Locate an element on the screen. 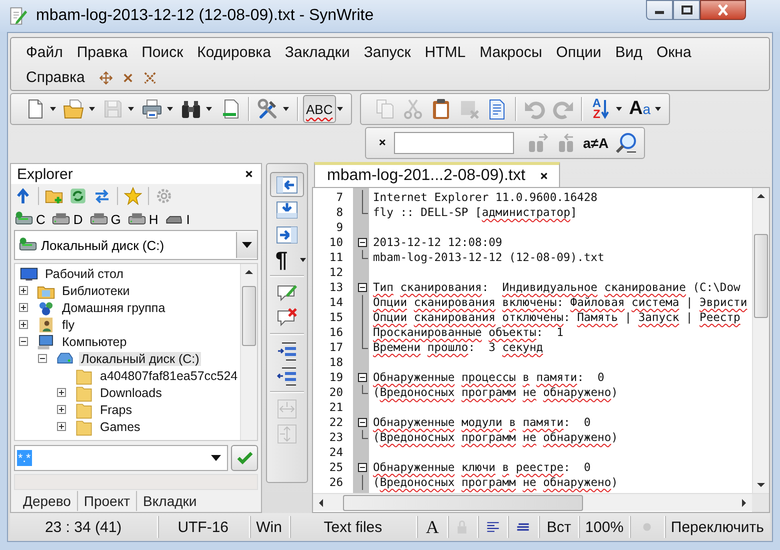  code-line: Опции сканирования включены: Файловая система | Эвристи is located at coordinates (560, 302).